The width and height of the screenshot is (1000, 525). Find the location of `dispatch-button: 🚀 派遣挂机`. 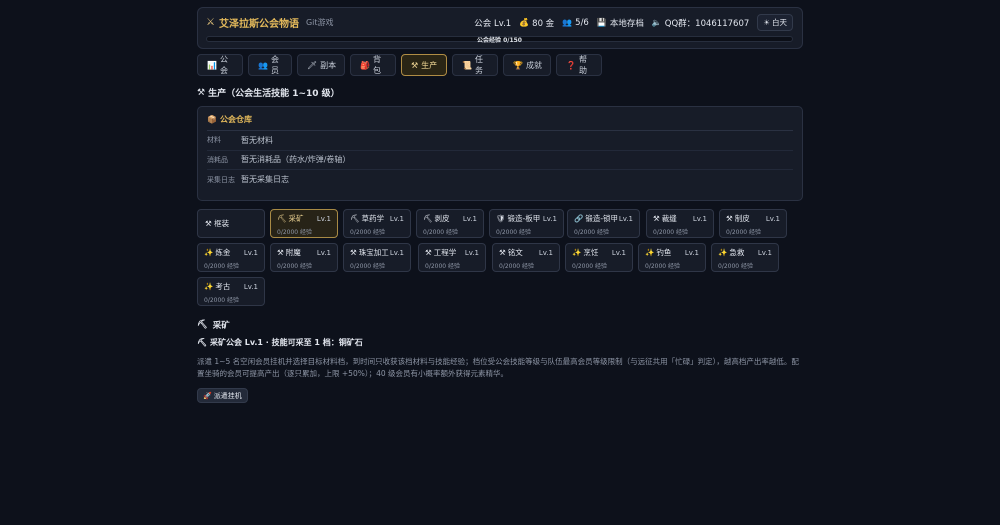

dispatch-button: 🚀 派遣挂机 is located at coordinates (222, 395).